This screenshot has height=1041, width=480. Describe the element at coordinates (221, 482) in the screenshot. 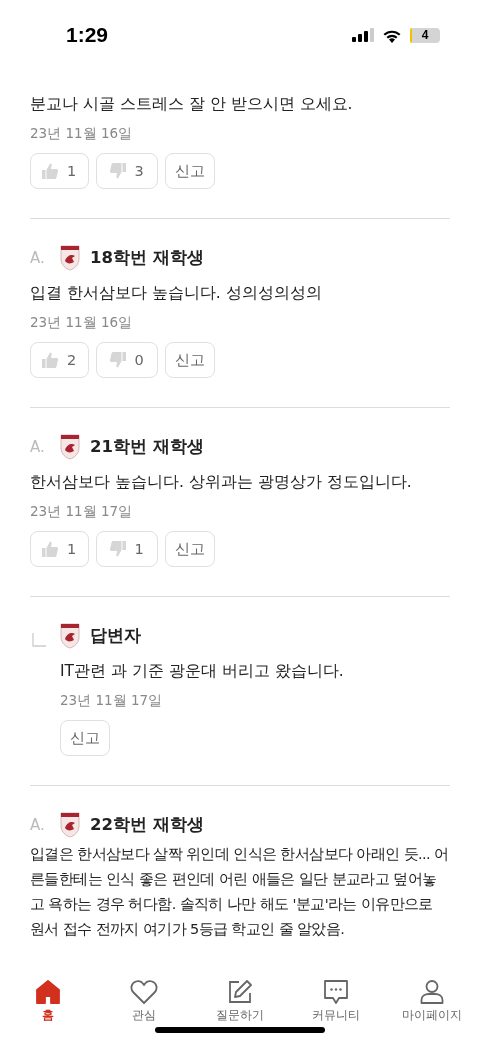

I see `answer-text: 한서삼보다 높습니다. 상위과는 광명상가 정도입니다.` at that location.